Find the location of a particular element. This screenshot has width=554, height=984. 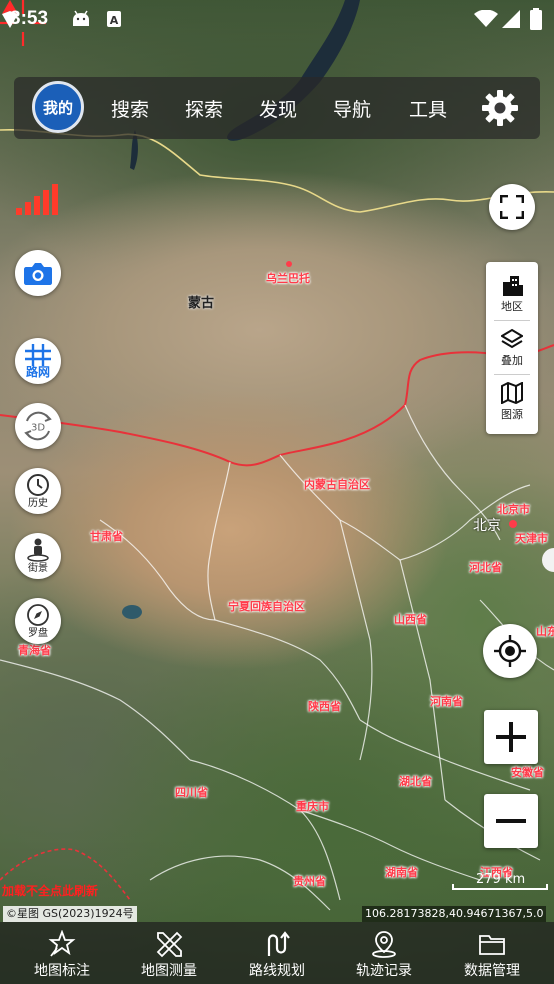

label-ulaanbaatar: 乌兰巴托 is located at coordinates (288, 278).